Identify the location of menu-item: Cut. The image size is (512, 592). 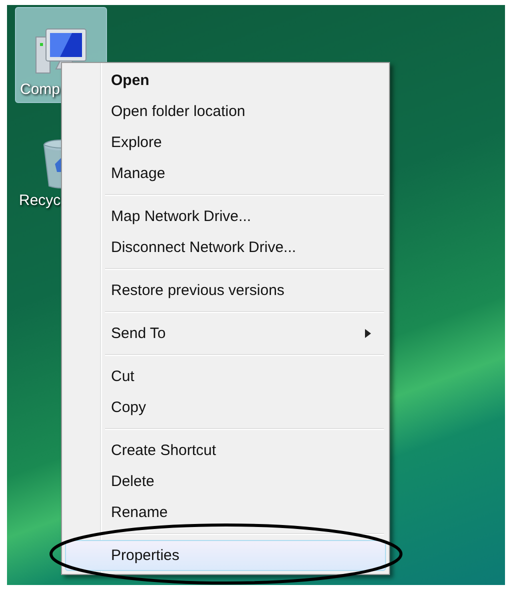
(225, 376).